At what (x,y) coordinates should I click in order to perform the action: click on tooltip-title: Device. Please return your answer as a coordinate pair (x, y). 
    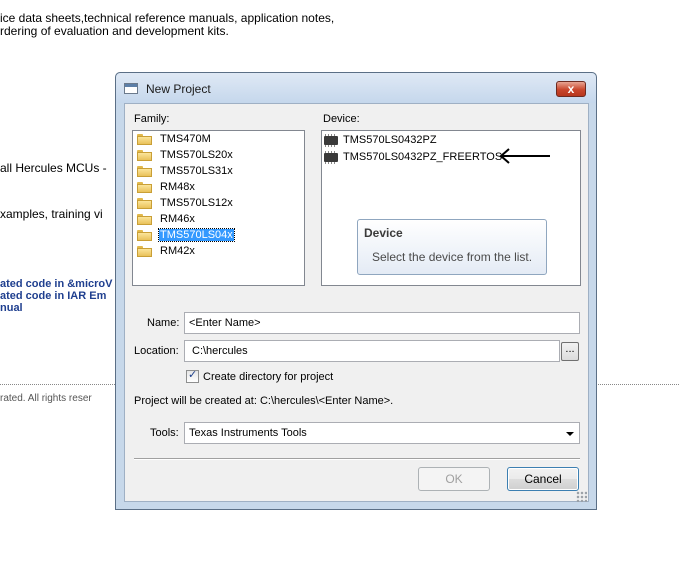
    Looking at the image, I should click on (383, 233).